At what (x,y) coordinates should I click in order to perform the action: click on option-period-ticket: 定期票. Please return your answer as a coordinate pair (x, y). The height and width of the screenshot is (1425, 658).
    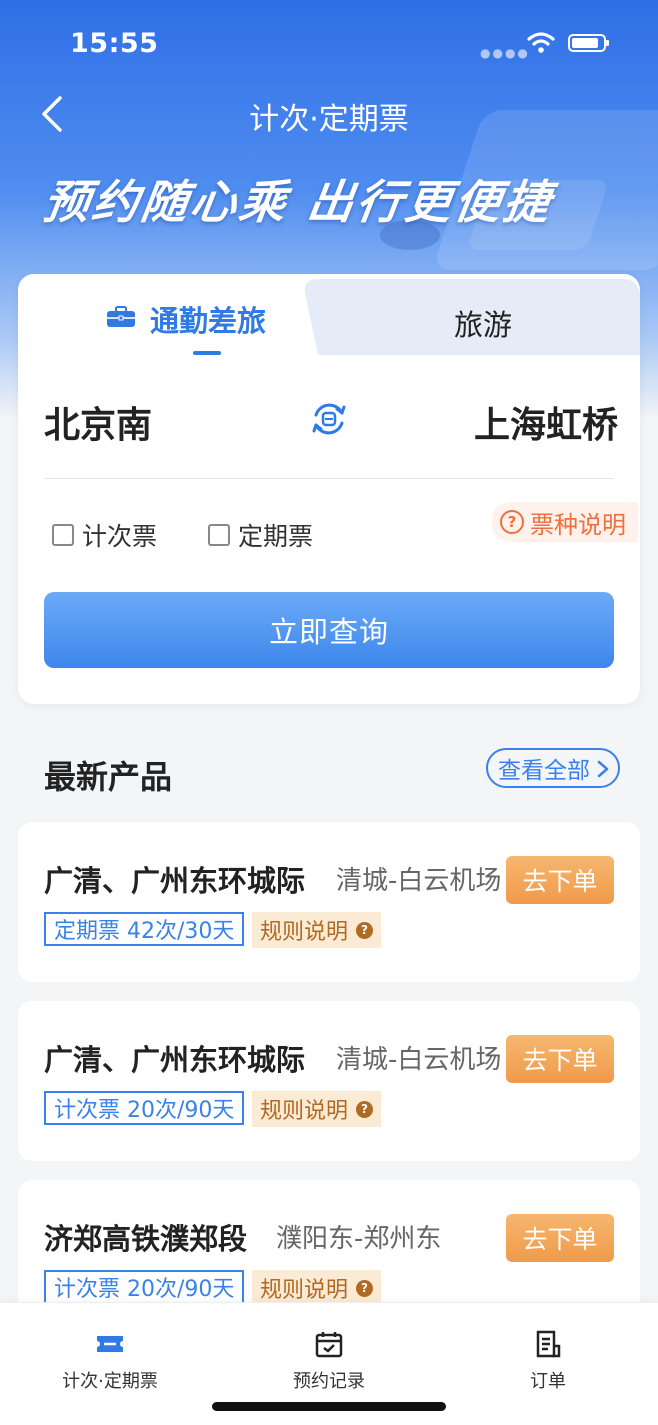
    Looking at the image, I should click on (260, 535).